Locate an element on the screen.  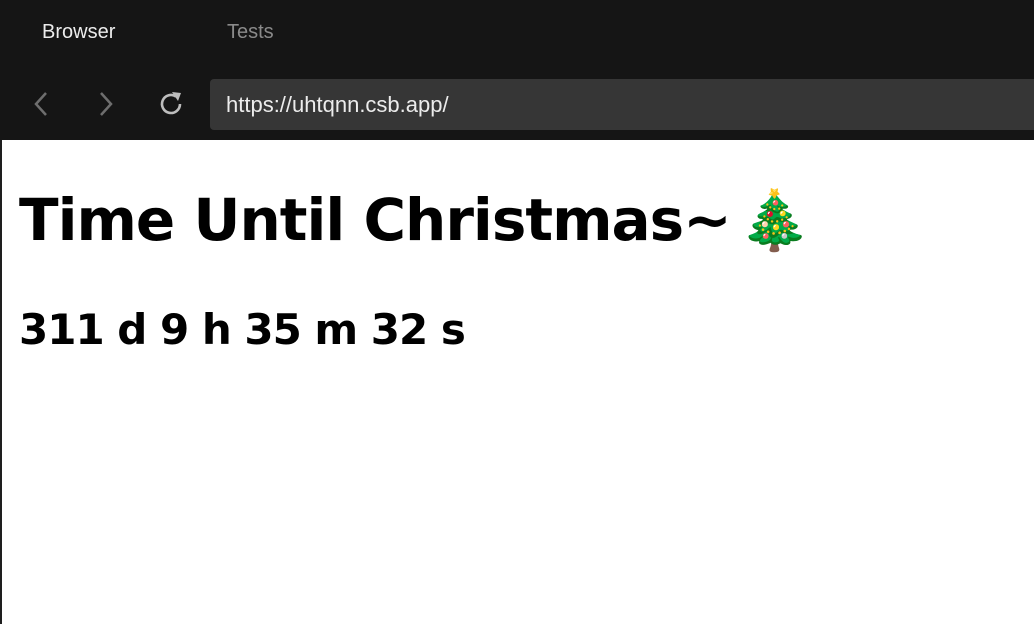
forward-button is located at coordinates (105, 104).